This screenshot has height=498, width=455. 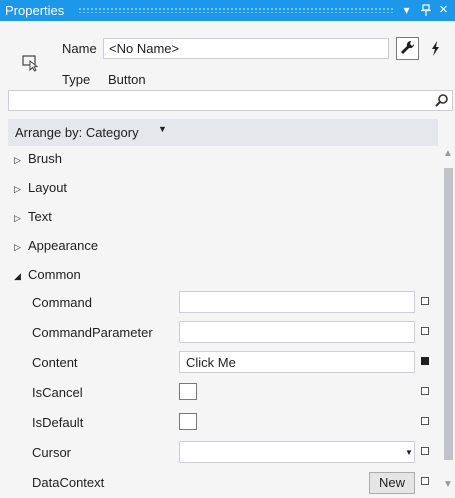 I want to click on arrange-by-dropdown: Arrange by: Category ▼, so click(x=223, y=132).